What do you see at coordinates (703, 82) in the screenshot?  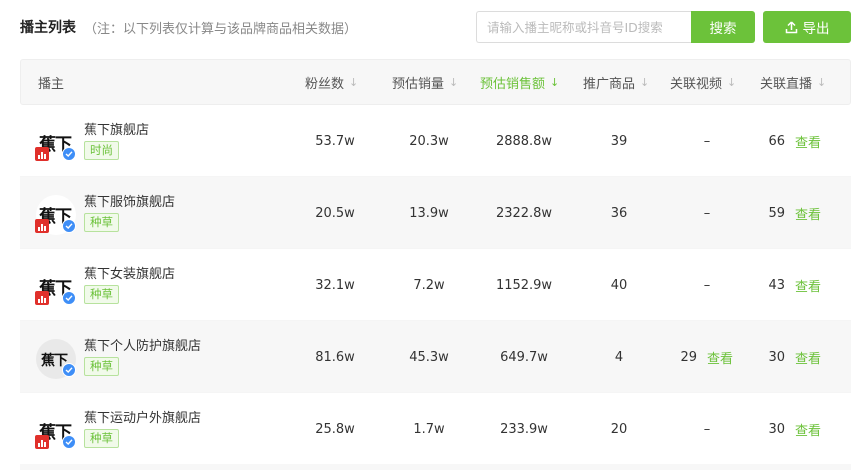 I see `column-header-videos: 关联视频 ↓` at bounding box center [703, 82].